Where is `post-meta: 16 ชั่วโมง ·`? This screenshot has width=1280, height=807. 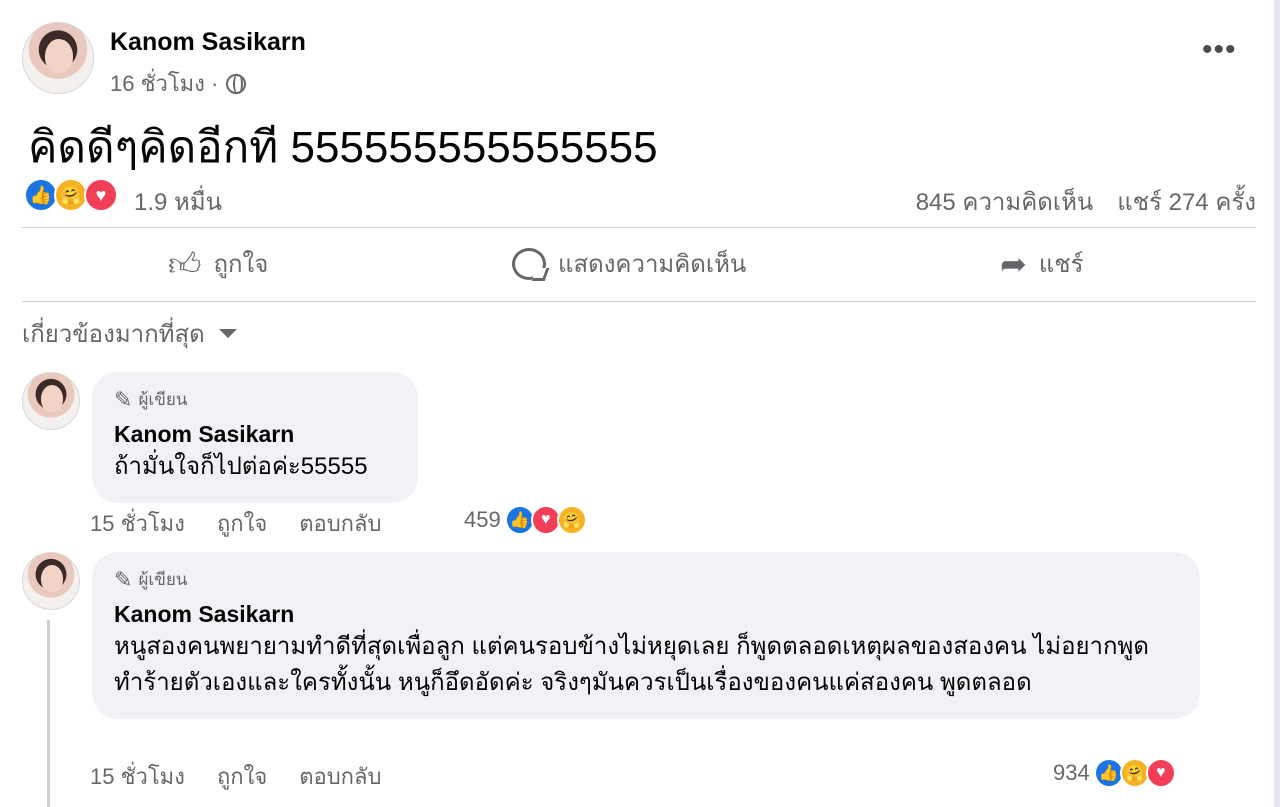
post-meta: 16 ชั่วโมง · is located at coordinates (178, 83).